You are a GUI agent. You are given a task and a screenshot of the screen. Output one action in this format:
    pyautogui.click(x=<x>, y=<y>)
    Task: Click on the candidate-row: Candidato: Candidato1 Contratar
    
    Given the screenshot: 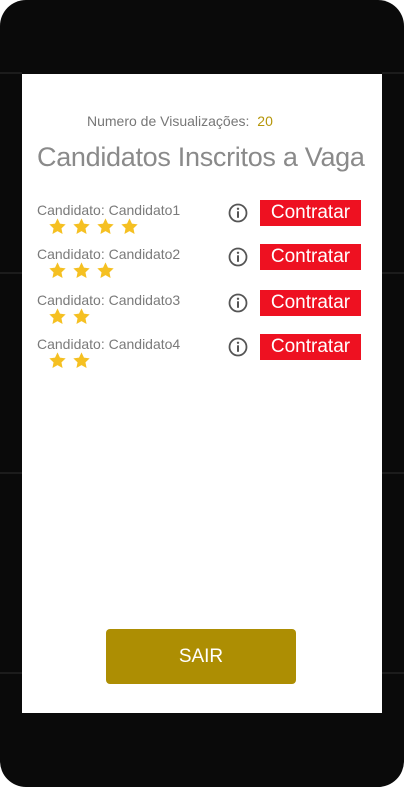 What is the action you would take?
    pyautogui.click(x=202, y=221)
    